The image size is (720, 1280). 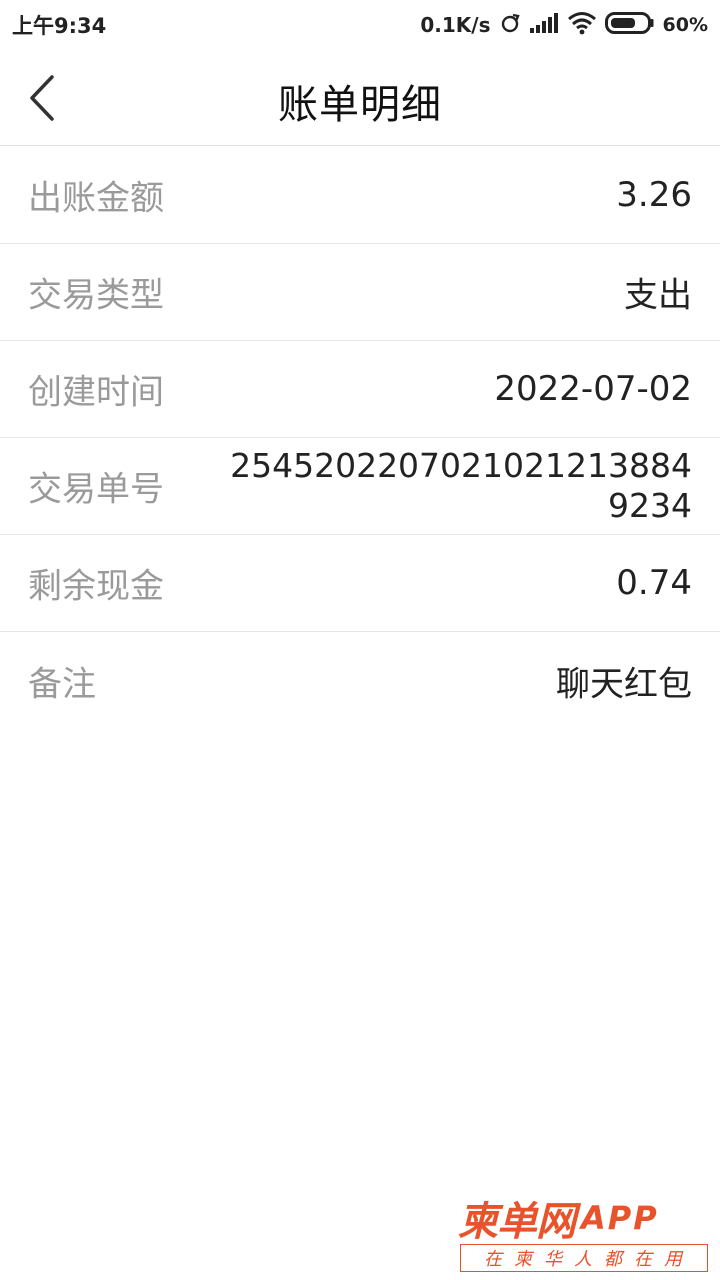 What do you see at coordinates (685, 25) in the screenshot?
I see `battery-percent: 60%` at bounding box center [685, 25].